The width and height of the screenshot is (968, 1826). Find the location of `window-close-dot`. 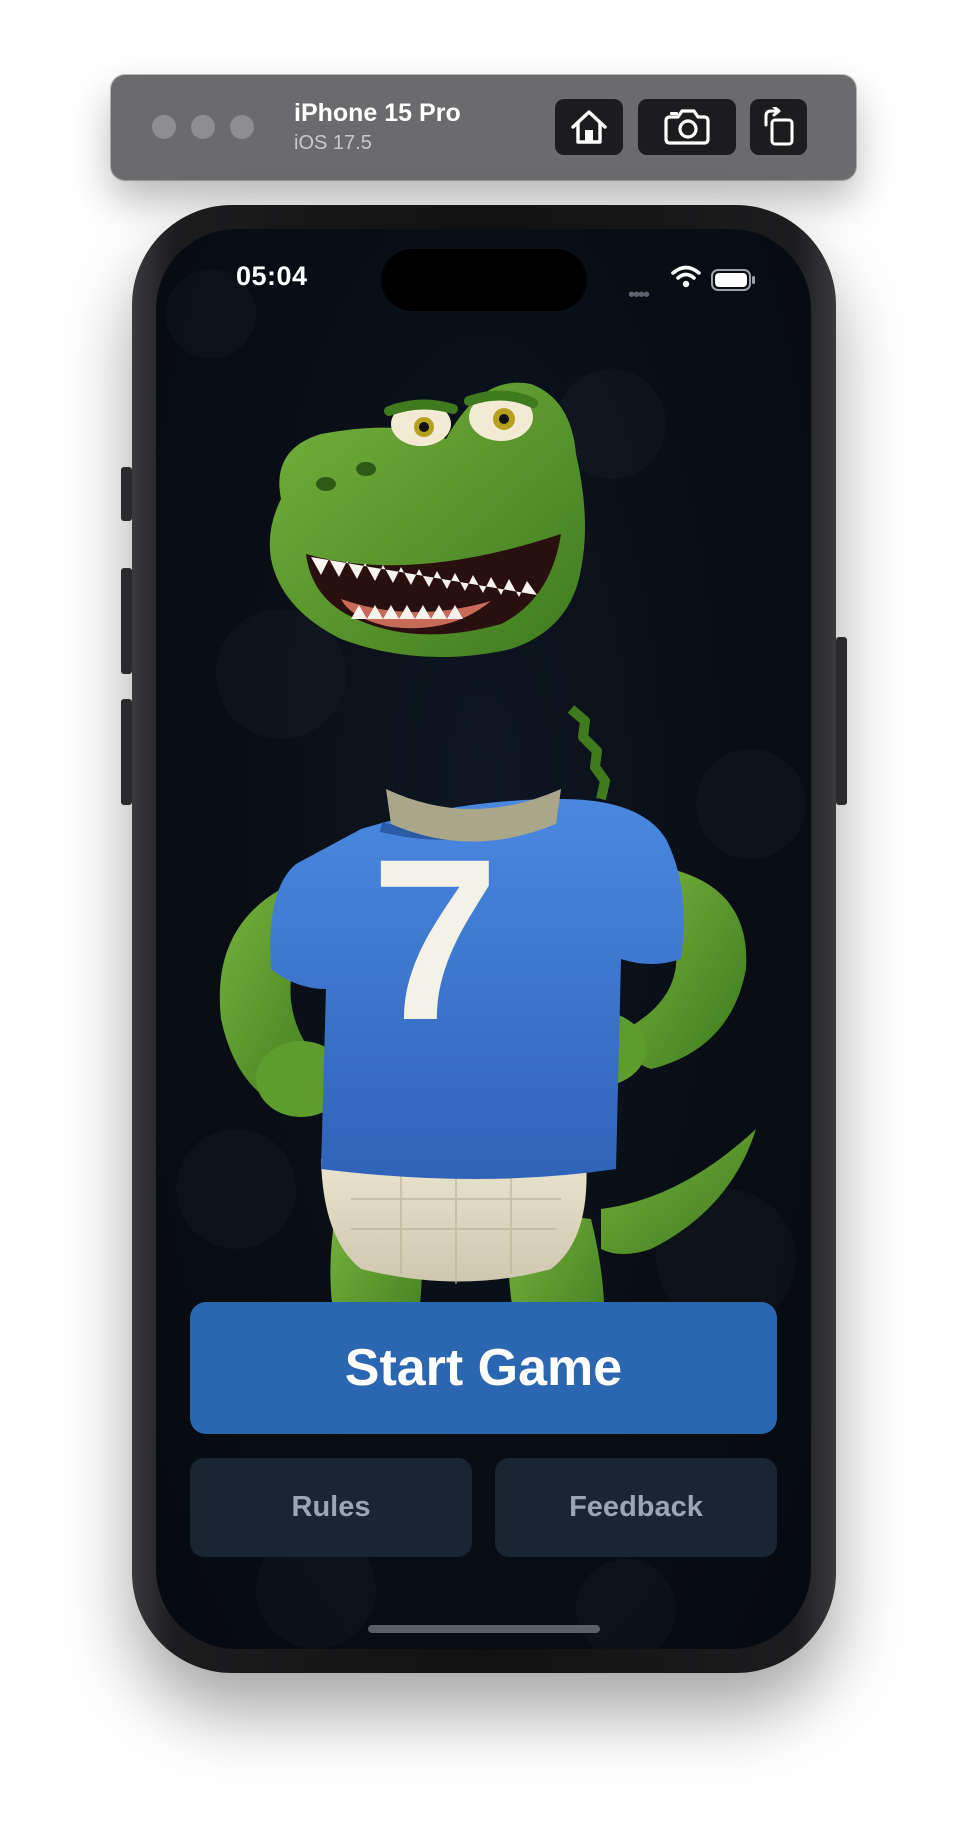

window-close-dot is located at coordinates (164, 127).